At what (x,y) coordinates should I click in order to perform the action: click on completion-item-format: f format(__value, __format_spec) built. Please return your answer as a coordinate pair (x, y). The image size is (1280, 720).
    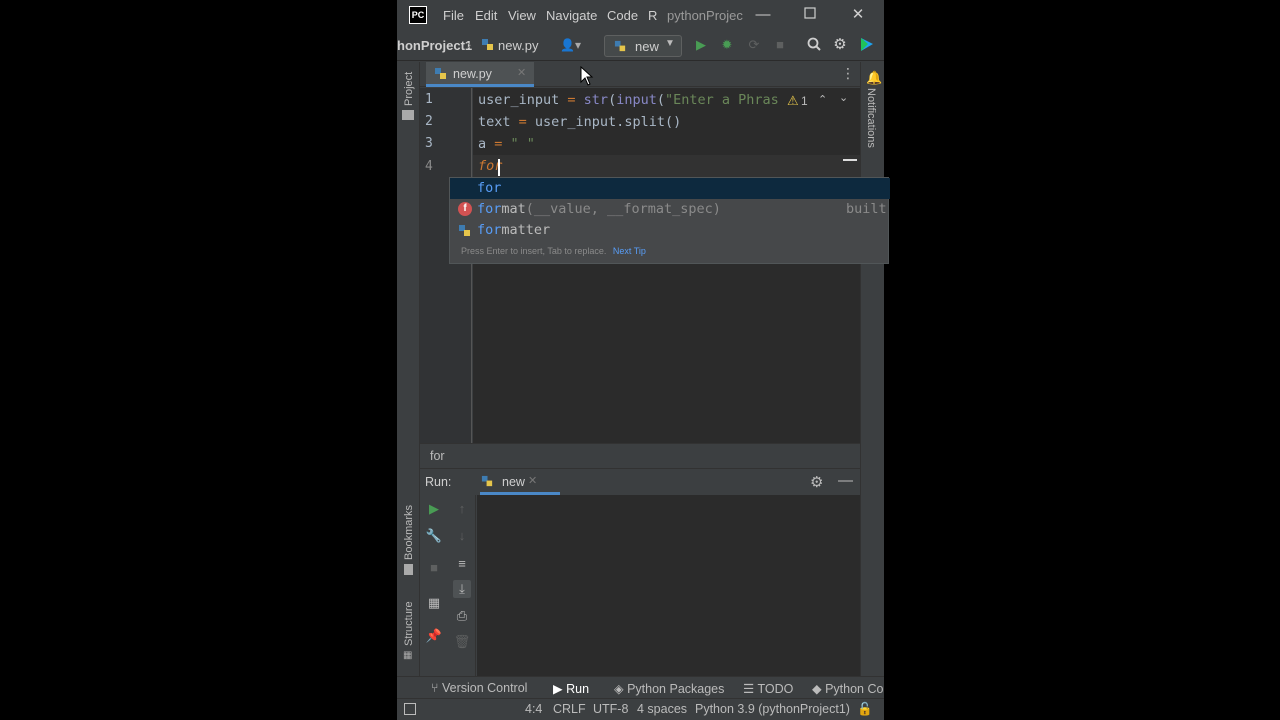
    Looking at the image, I should click on (670, 209).